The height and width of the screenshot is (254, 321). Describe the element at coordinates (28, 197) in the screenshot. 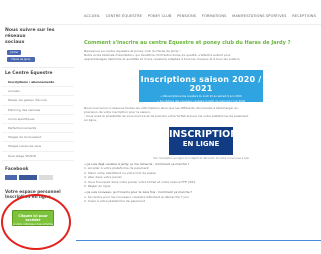

I see `espace-line-2: Inscription en ligne` at that location.